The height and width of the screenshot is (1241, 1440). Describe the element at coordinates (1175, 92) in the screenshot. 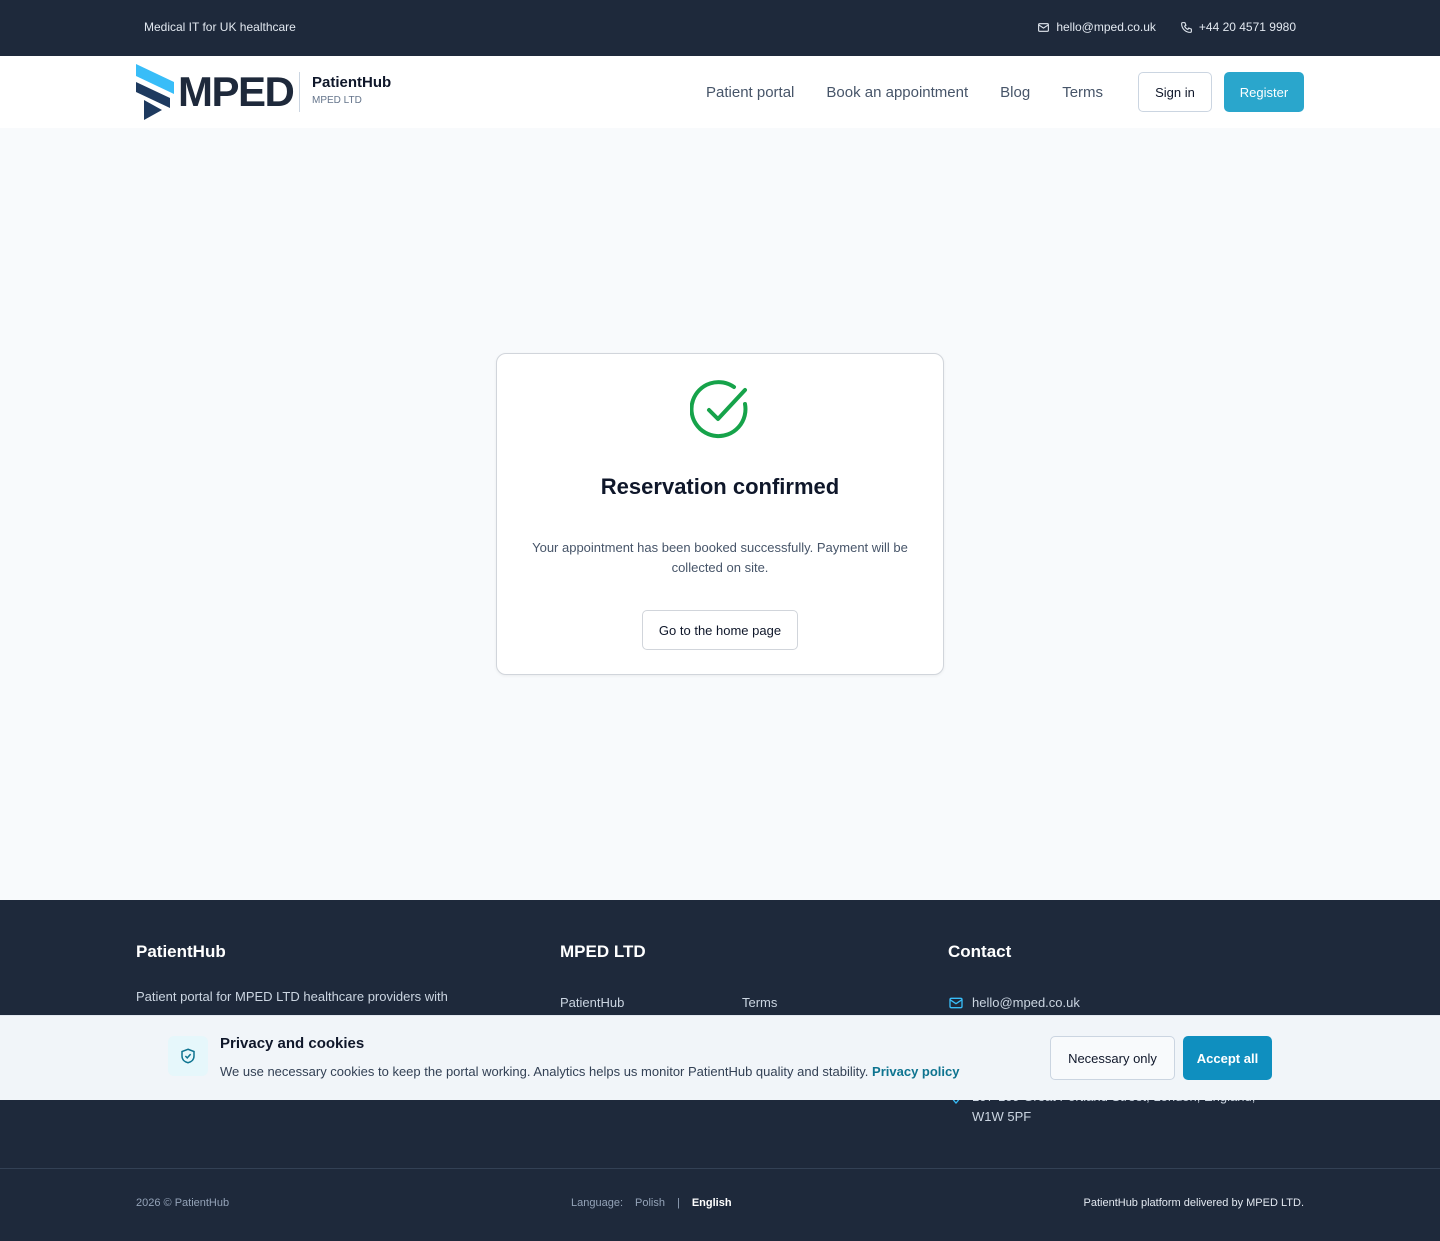

I see `sign-in-button: Sign in` at that location.